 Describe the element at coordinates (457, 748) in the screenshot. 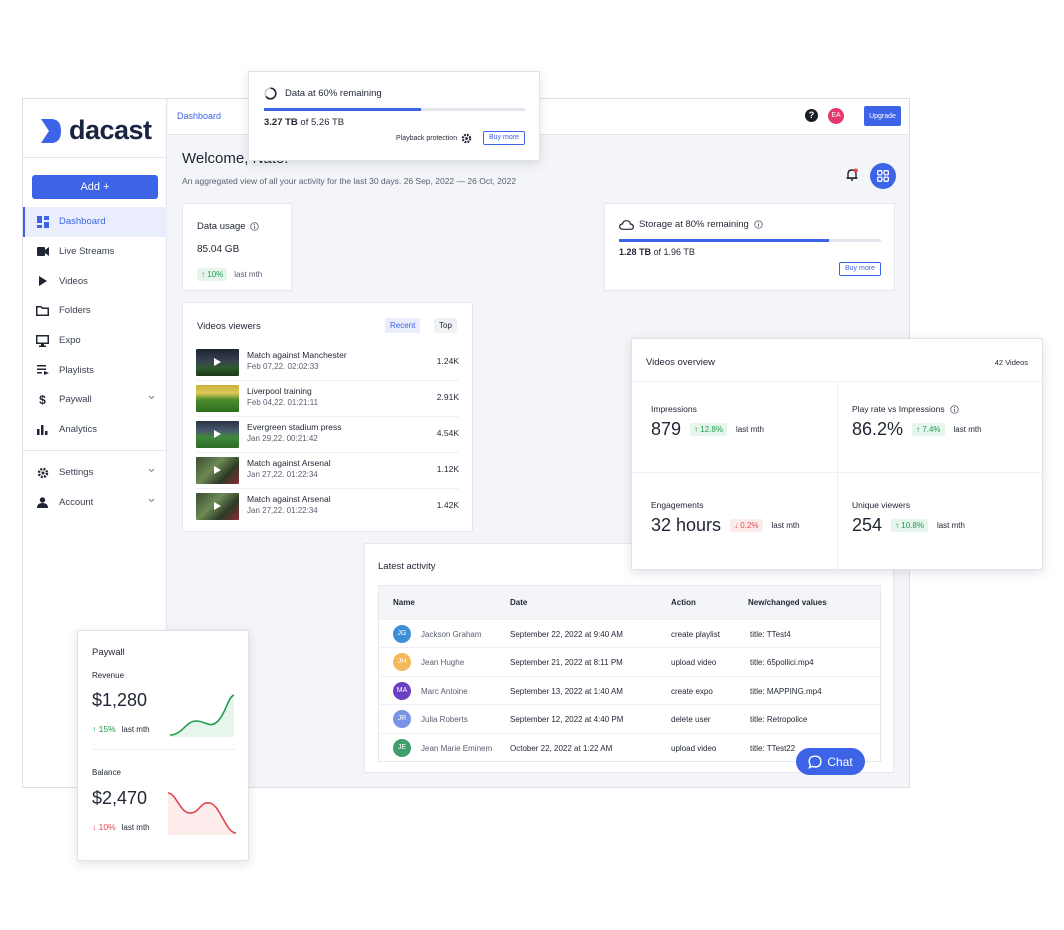

I see `user-name: Jean Marie Eminem` at that location.